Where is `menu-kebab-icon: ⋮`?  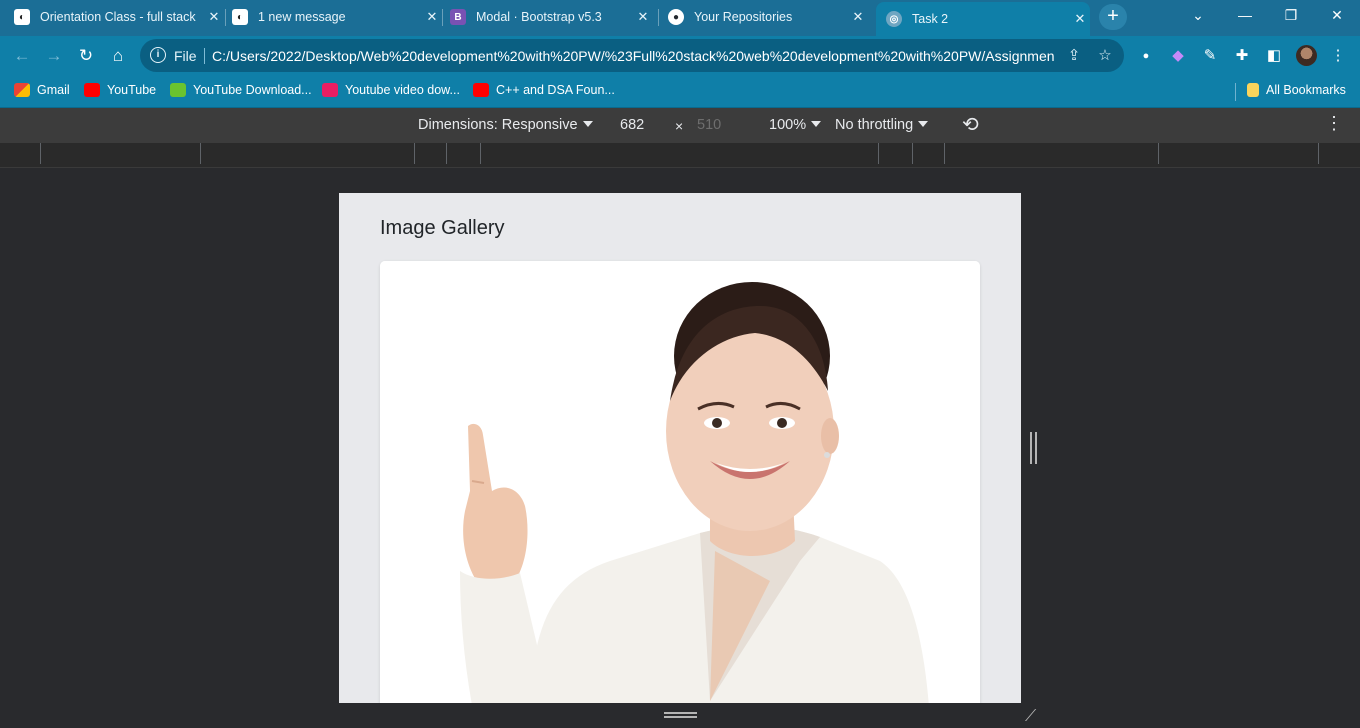 menu-kebab-icon: ⋮ is located at coordinates (1338, 56).